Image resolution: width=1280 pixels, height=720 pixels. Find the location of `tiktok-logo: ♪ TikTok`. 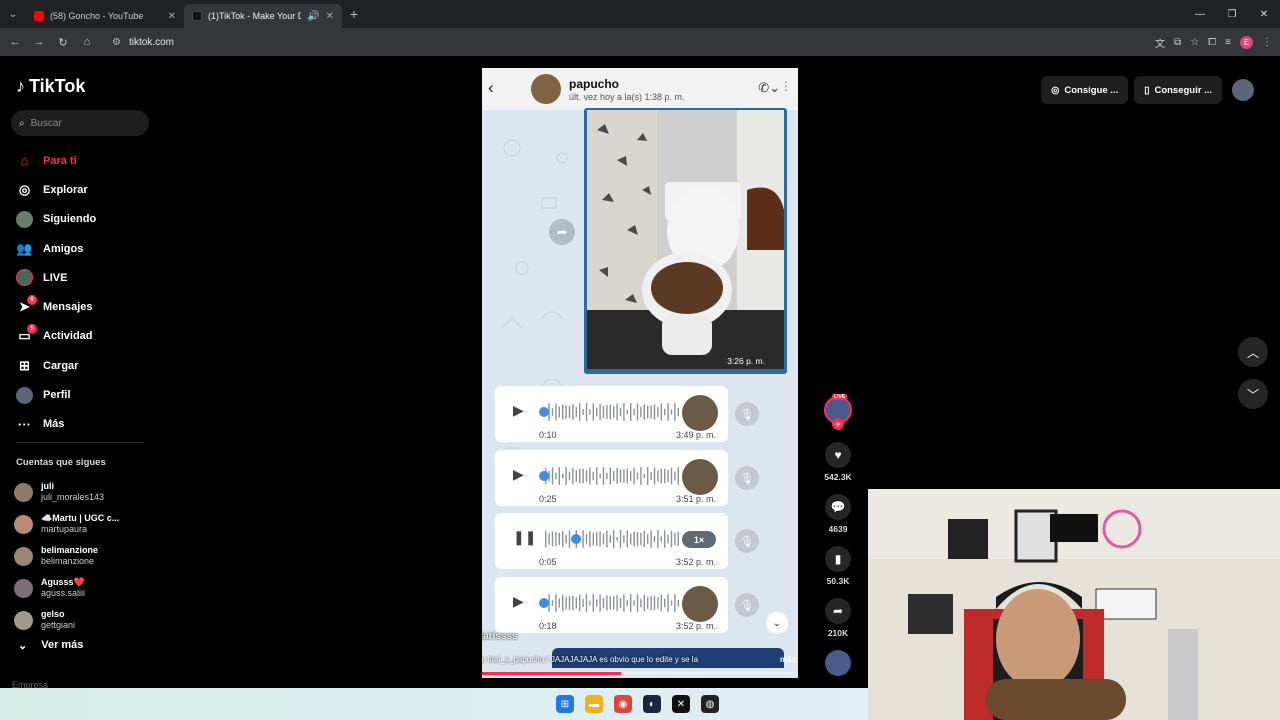

tiktok-logo: ♪ TikTok is located at coordinates (50, 86).